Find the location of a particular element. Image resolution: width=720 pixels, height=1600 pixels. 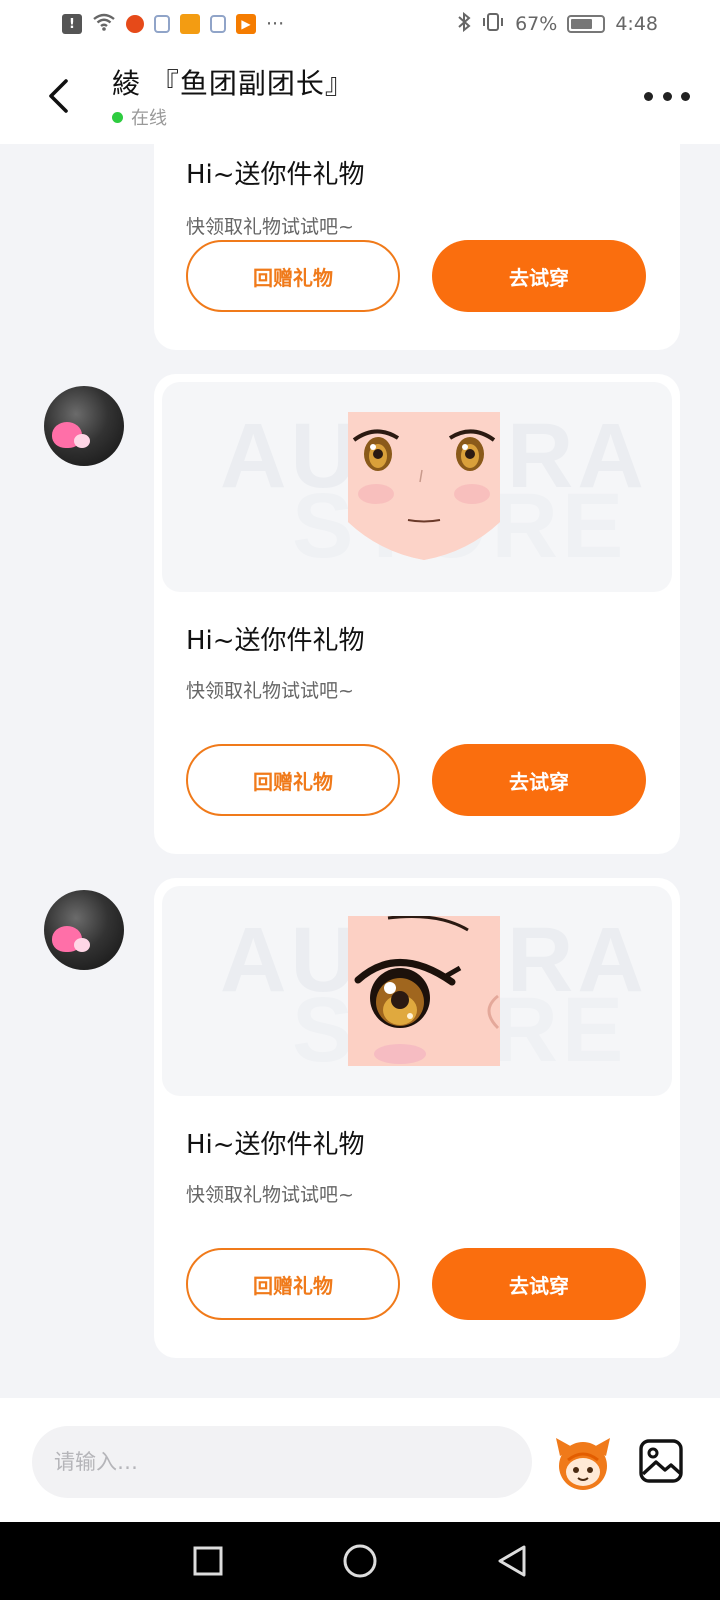

input-bar is located at coordinates (360, 1460).